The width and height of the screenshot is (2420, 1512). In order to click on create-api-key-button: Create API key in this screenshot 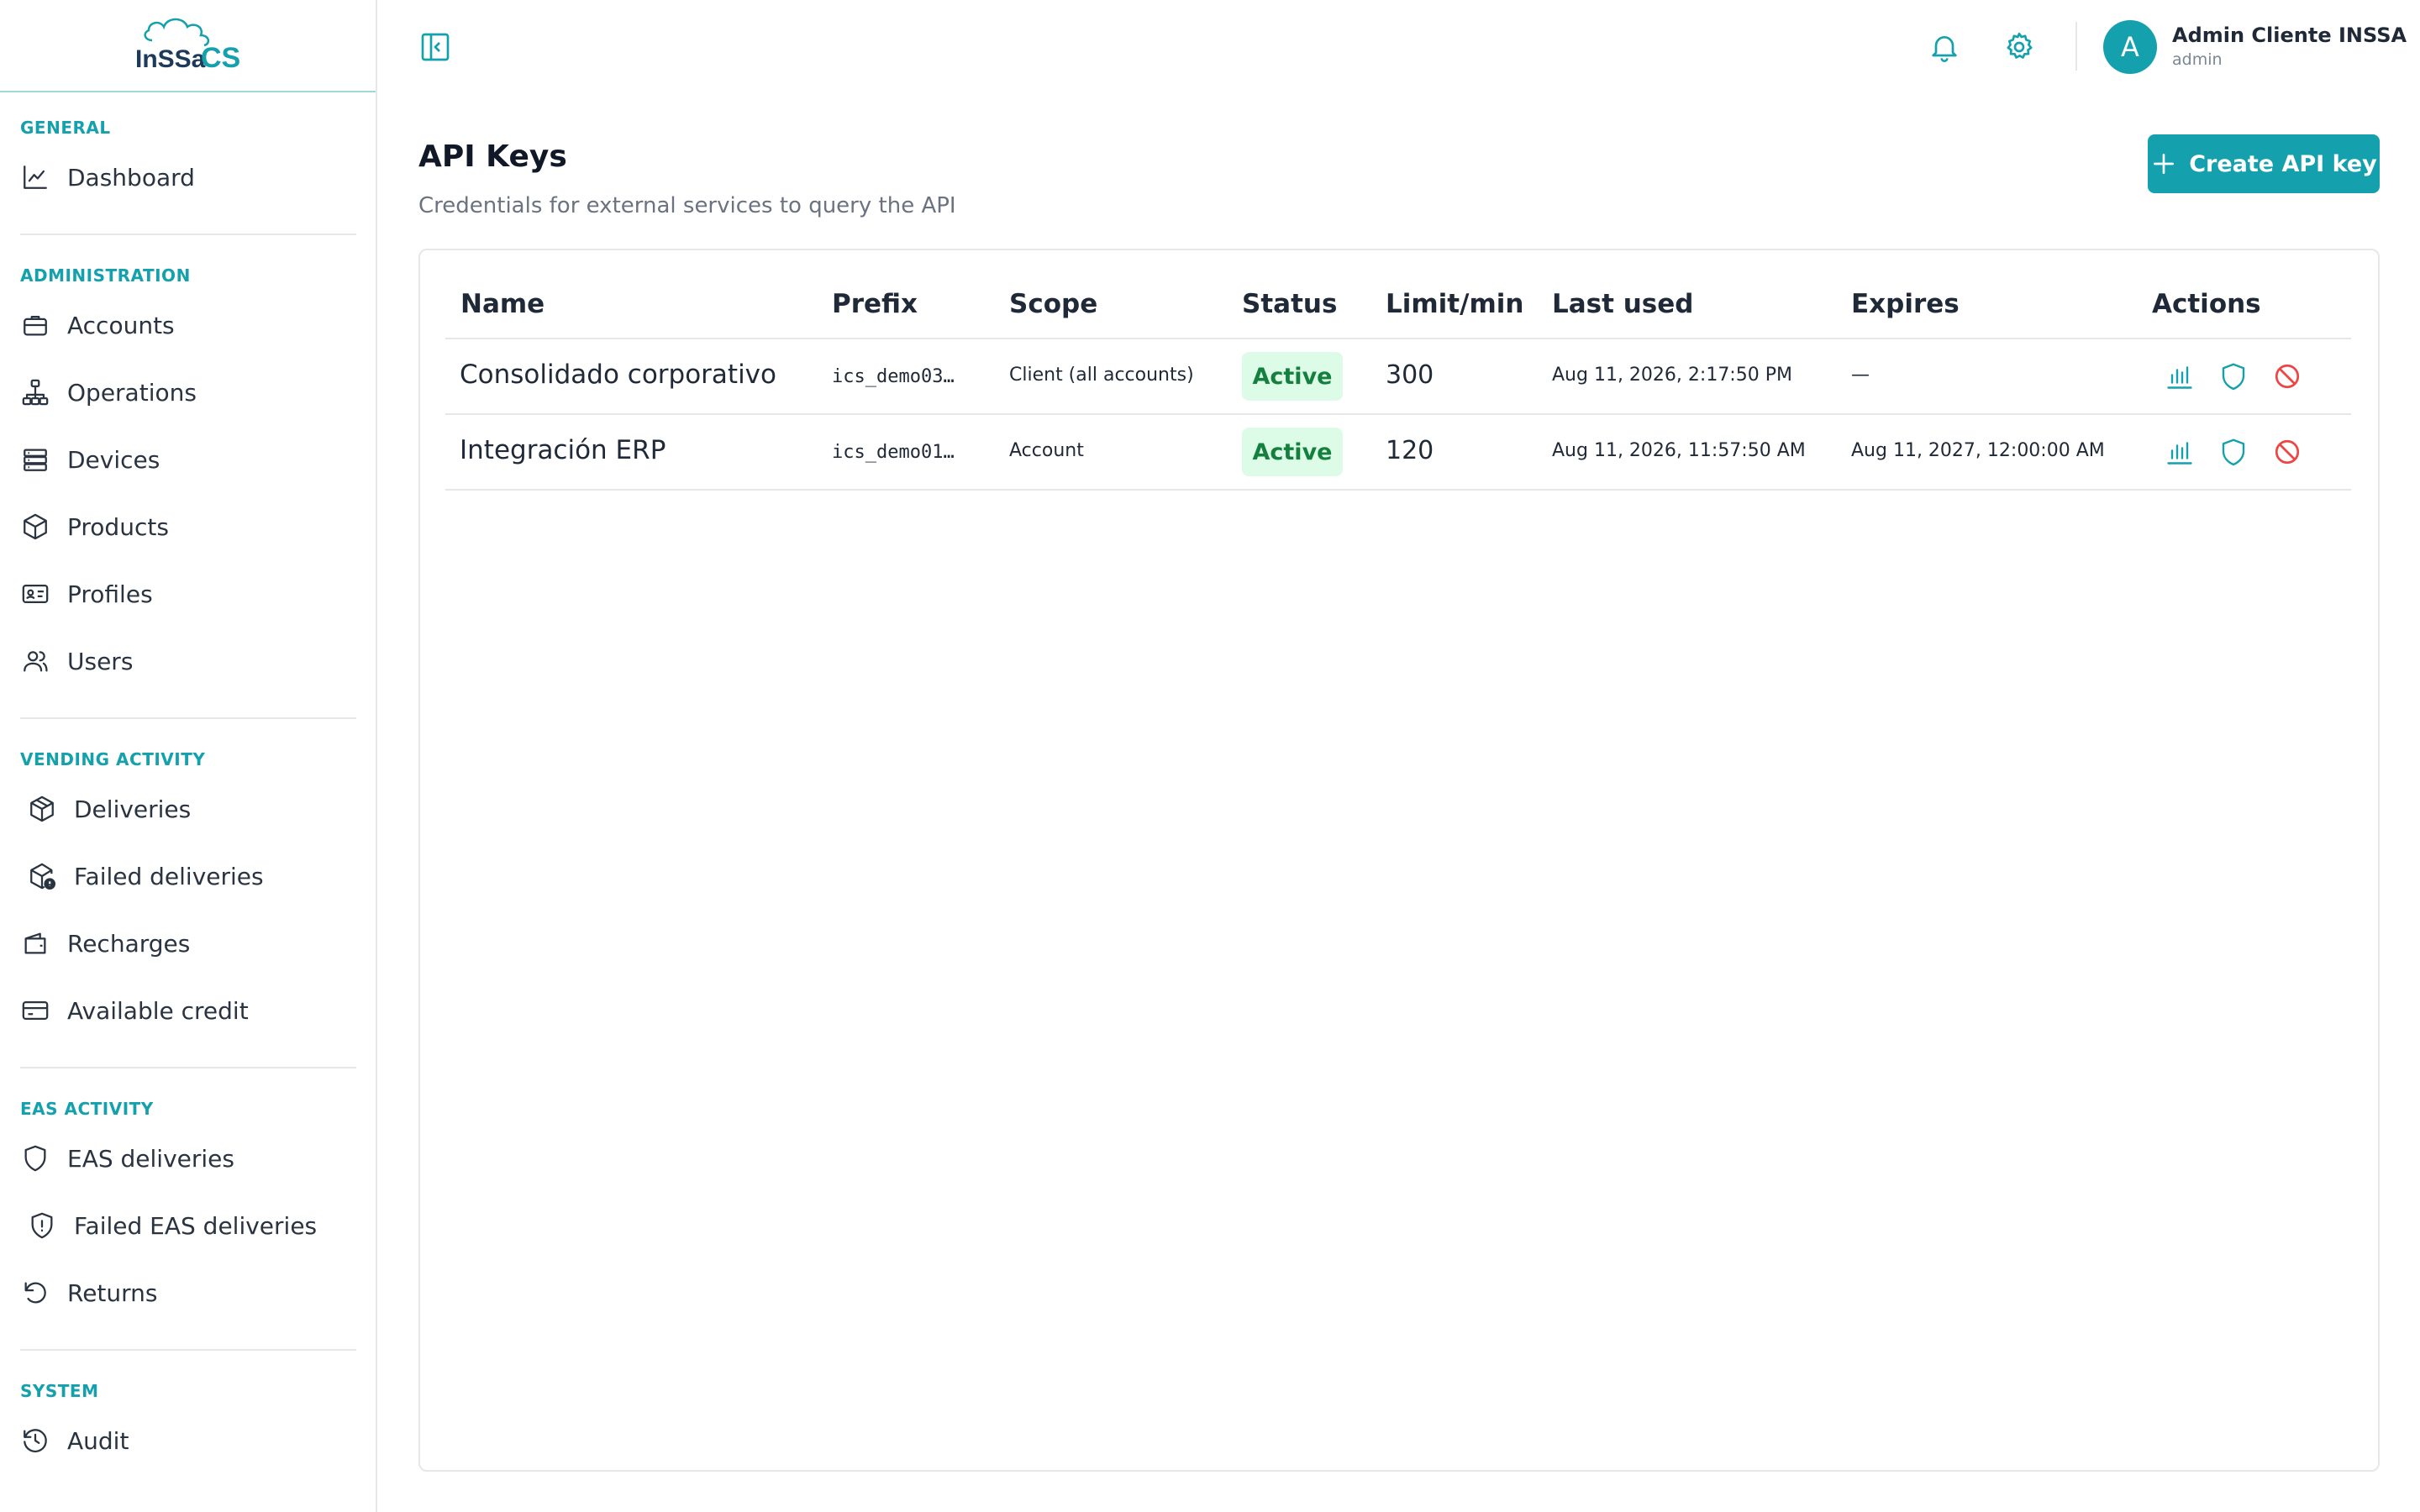, I will do `click(2264, 163)`.